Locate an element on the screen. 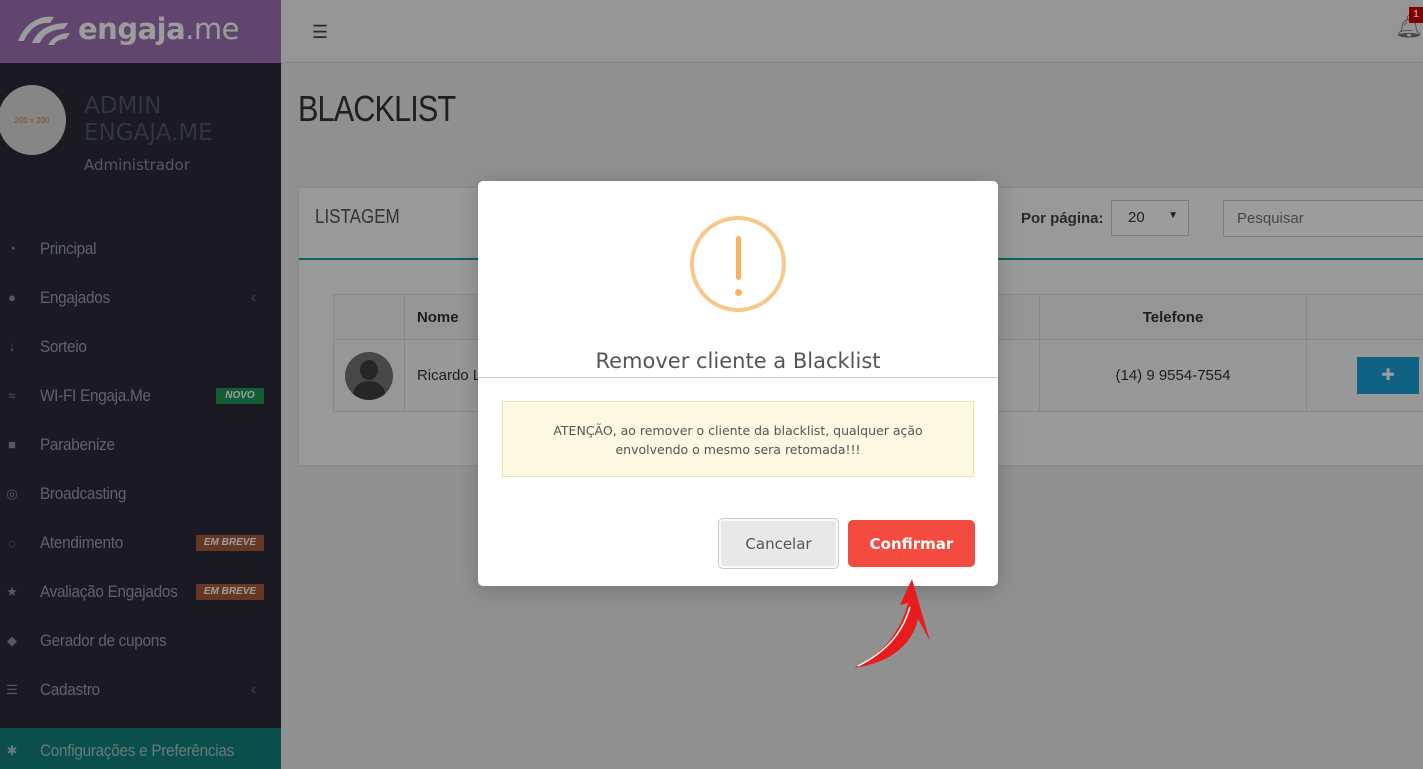 The height and width of the screenshot is (769, 1423). red-arrow-annotation is located at coordinates (892, 623).